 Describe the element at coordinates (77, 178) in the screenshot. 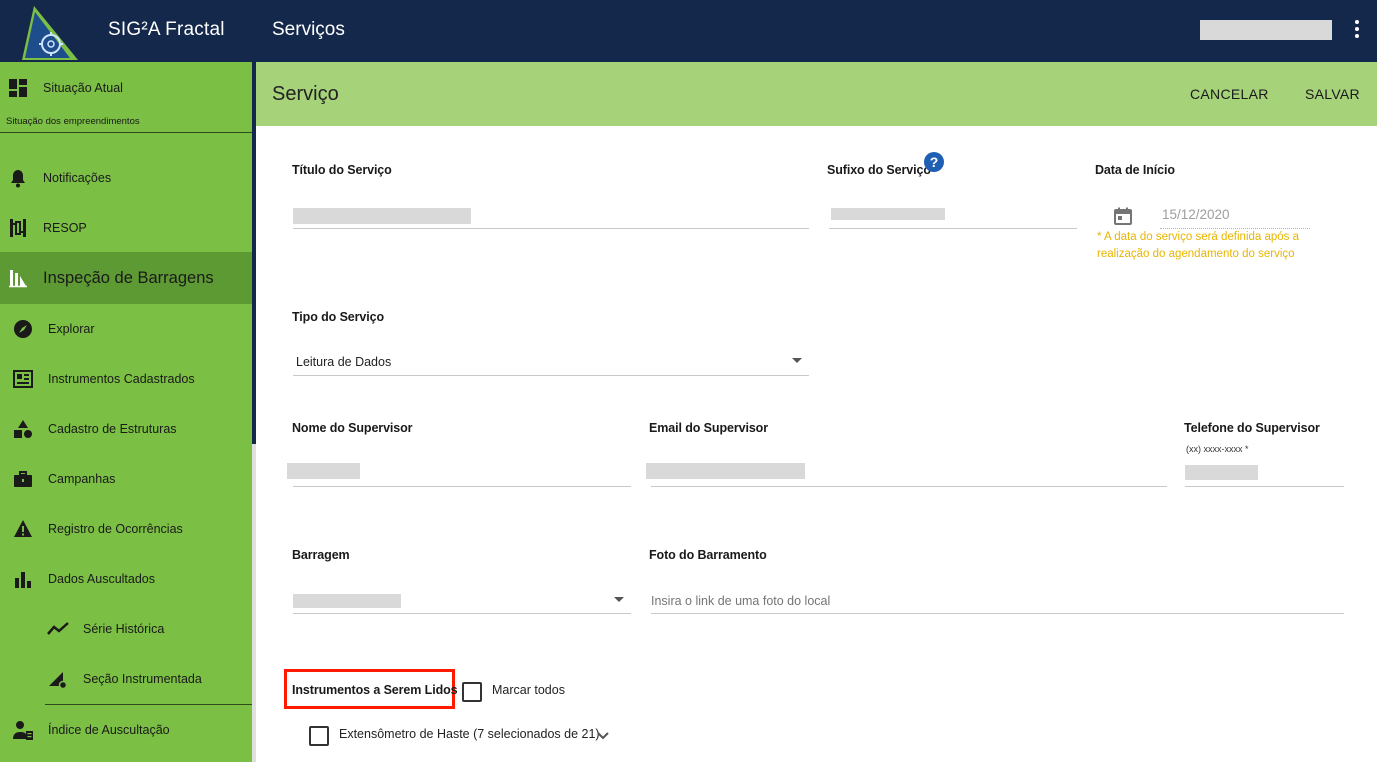

I see `sidebar-item-label: Notificações` at that location.